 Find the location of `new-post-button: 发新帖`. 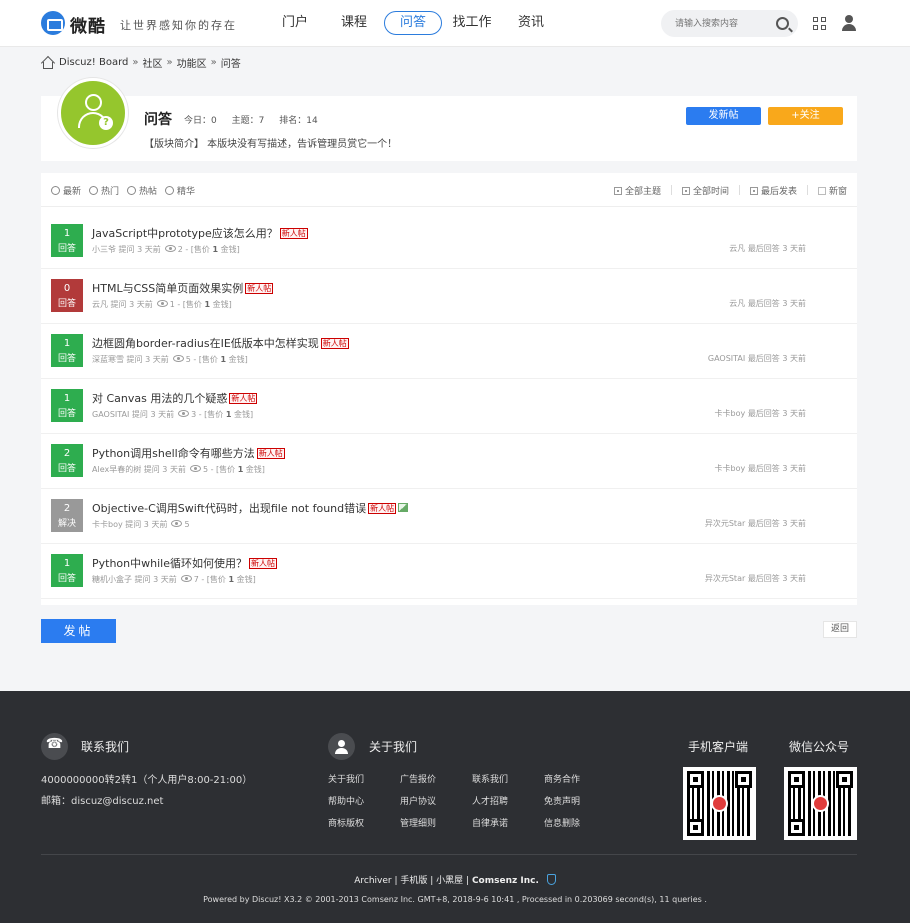

new-post-button: 发新帖 is located at coordinates (723, 116).